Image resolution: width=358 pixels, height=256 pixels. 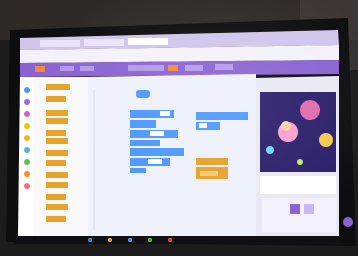 What do you see at coordinates (146, 68) in the screenshot?
I see `project-title-field` at bounding box center [146, 68].